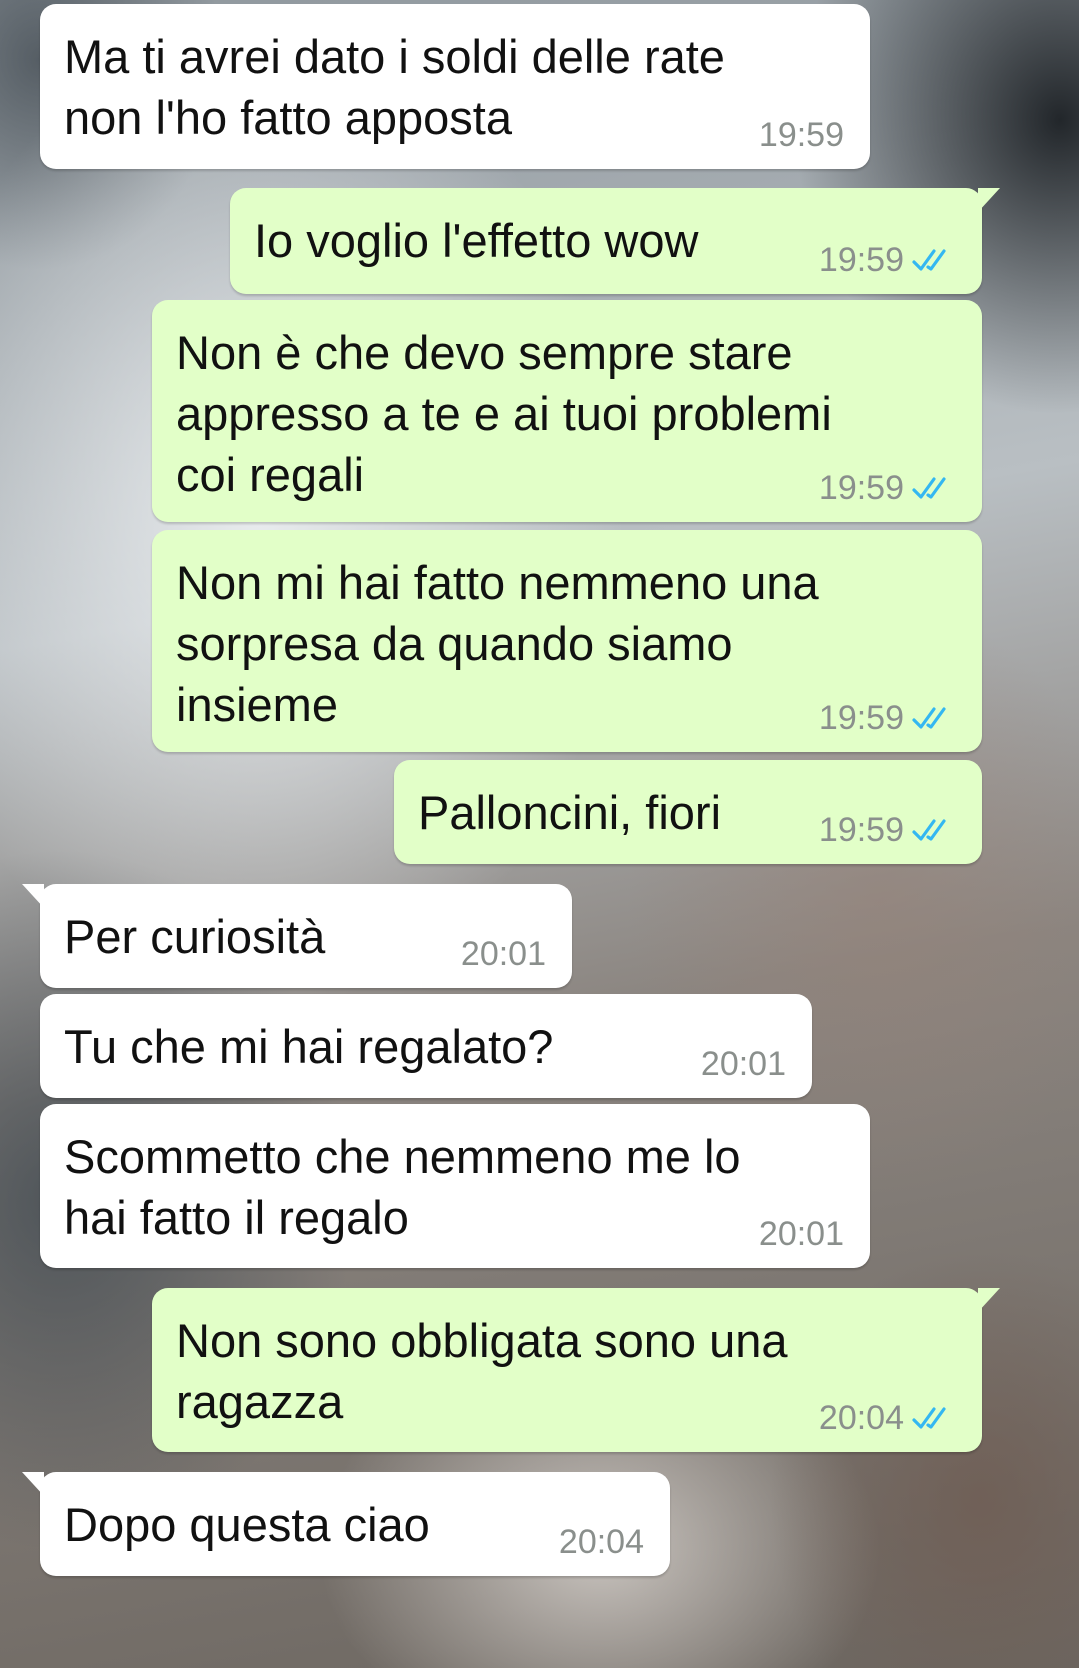 This screenshot has height=1668, width=1079. What do you see at coordinates (688, 812) in the screenshot?
I see `message-bubble-outgoing: Palloncini, fiori 19:59` at bounding box center [688, 812].